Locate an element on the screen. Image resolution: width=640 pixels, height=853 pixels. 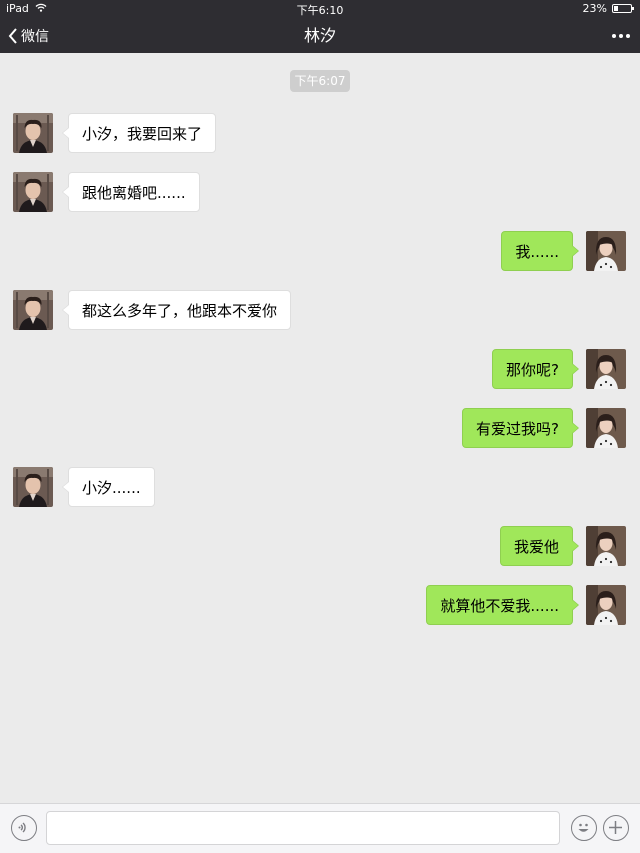
received-message-row: 都这么多年了，他跟本不爱你 is located at coordinates (320, 311).